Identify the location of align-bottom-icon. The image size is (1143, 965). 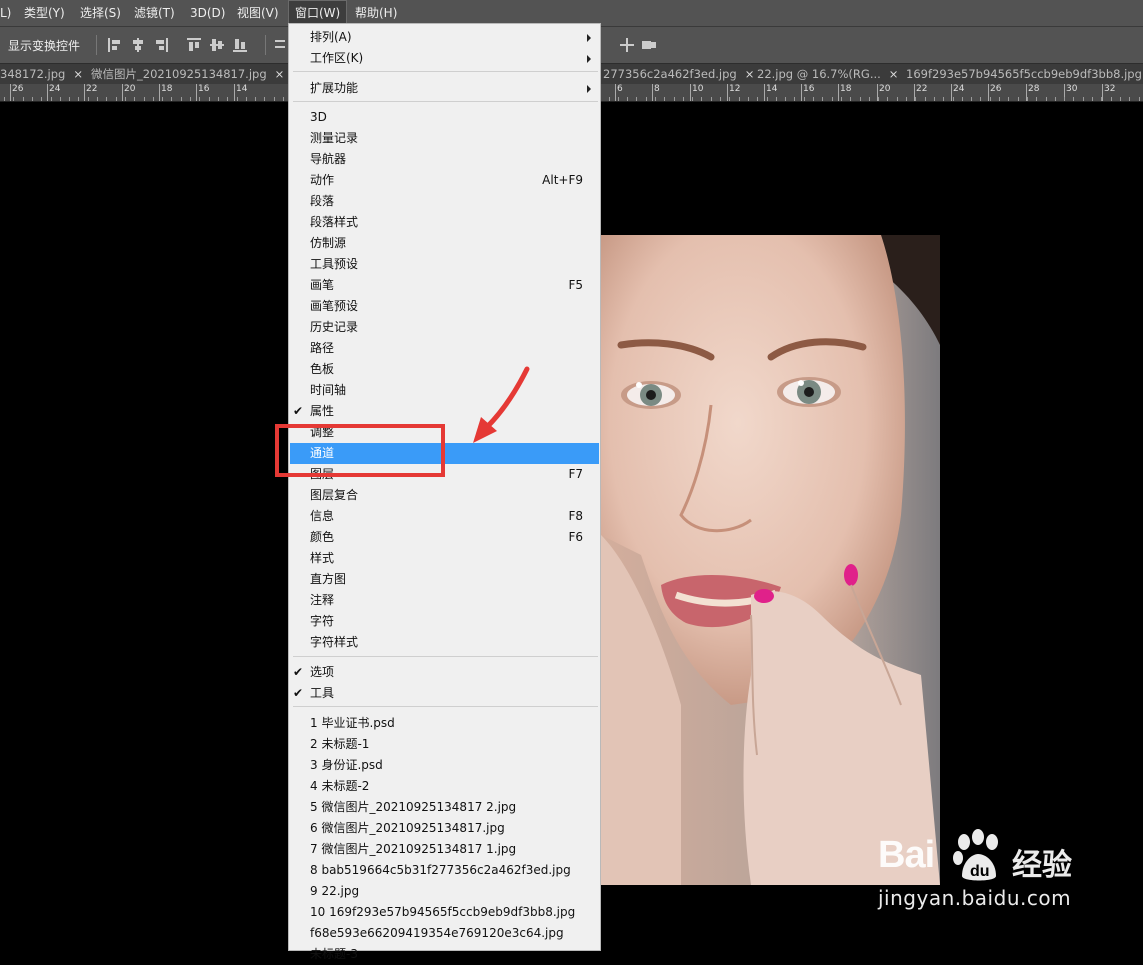
(240, 45).